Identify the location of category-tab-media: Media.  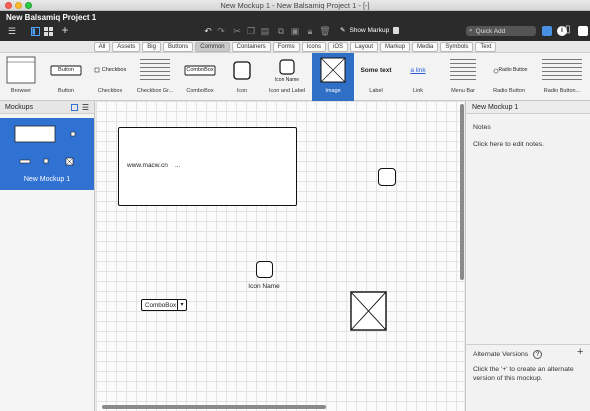
(425, 46).